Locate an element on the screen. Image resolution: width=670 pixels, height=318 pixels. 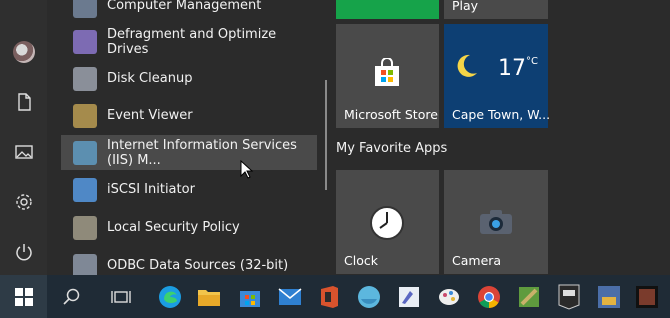
weather-unit: °C is located at coordinates (532, 61).